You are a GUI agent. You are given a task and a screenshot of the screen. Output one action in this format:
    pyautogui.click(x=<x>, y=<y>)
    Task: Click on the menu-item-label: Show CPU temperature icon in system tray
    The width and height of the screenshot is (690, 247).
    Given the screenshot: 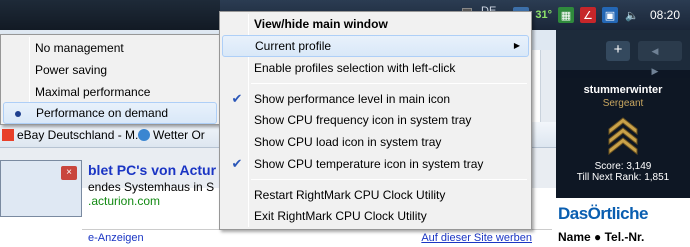 What is the action you would take?
    pyautogui.click(x=369, y=164)
    